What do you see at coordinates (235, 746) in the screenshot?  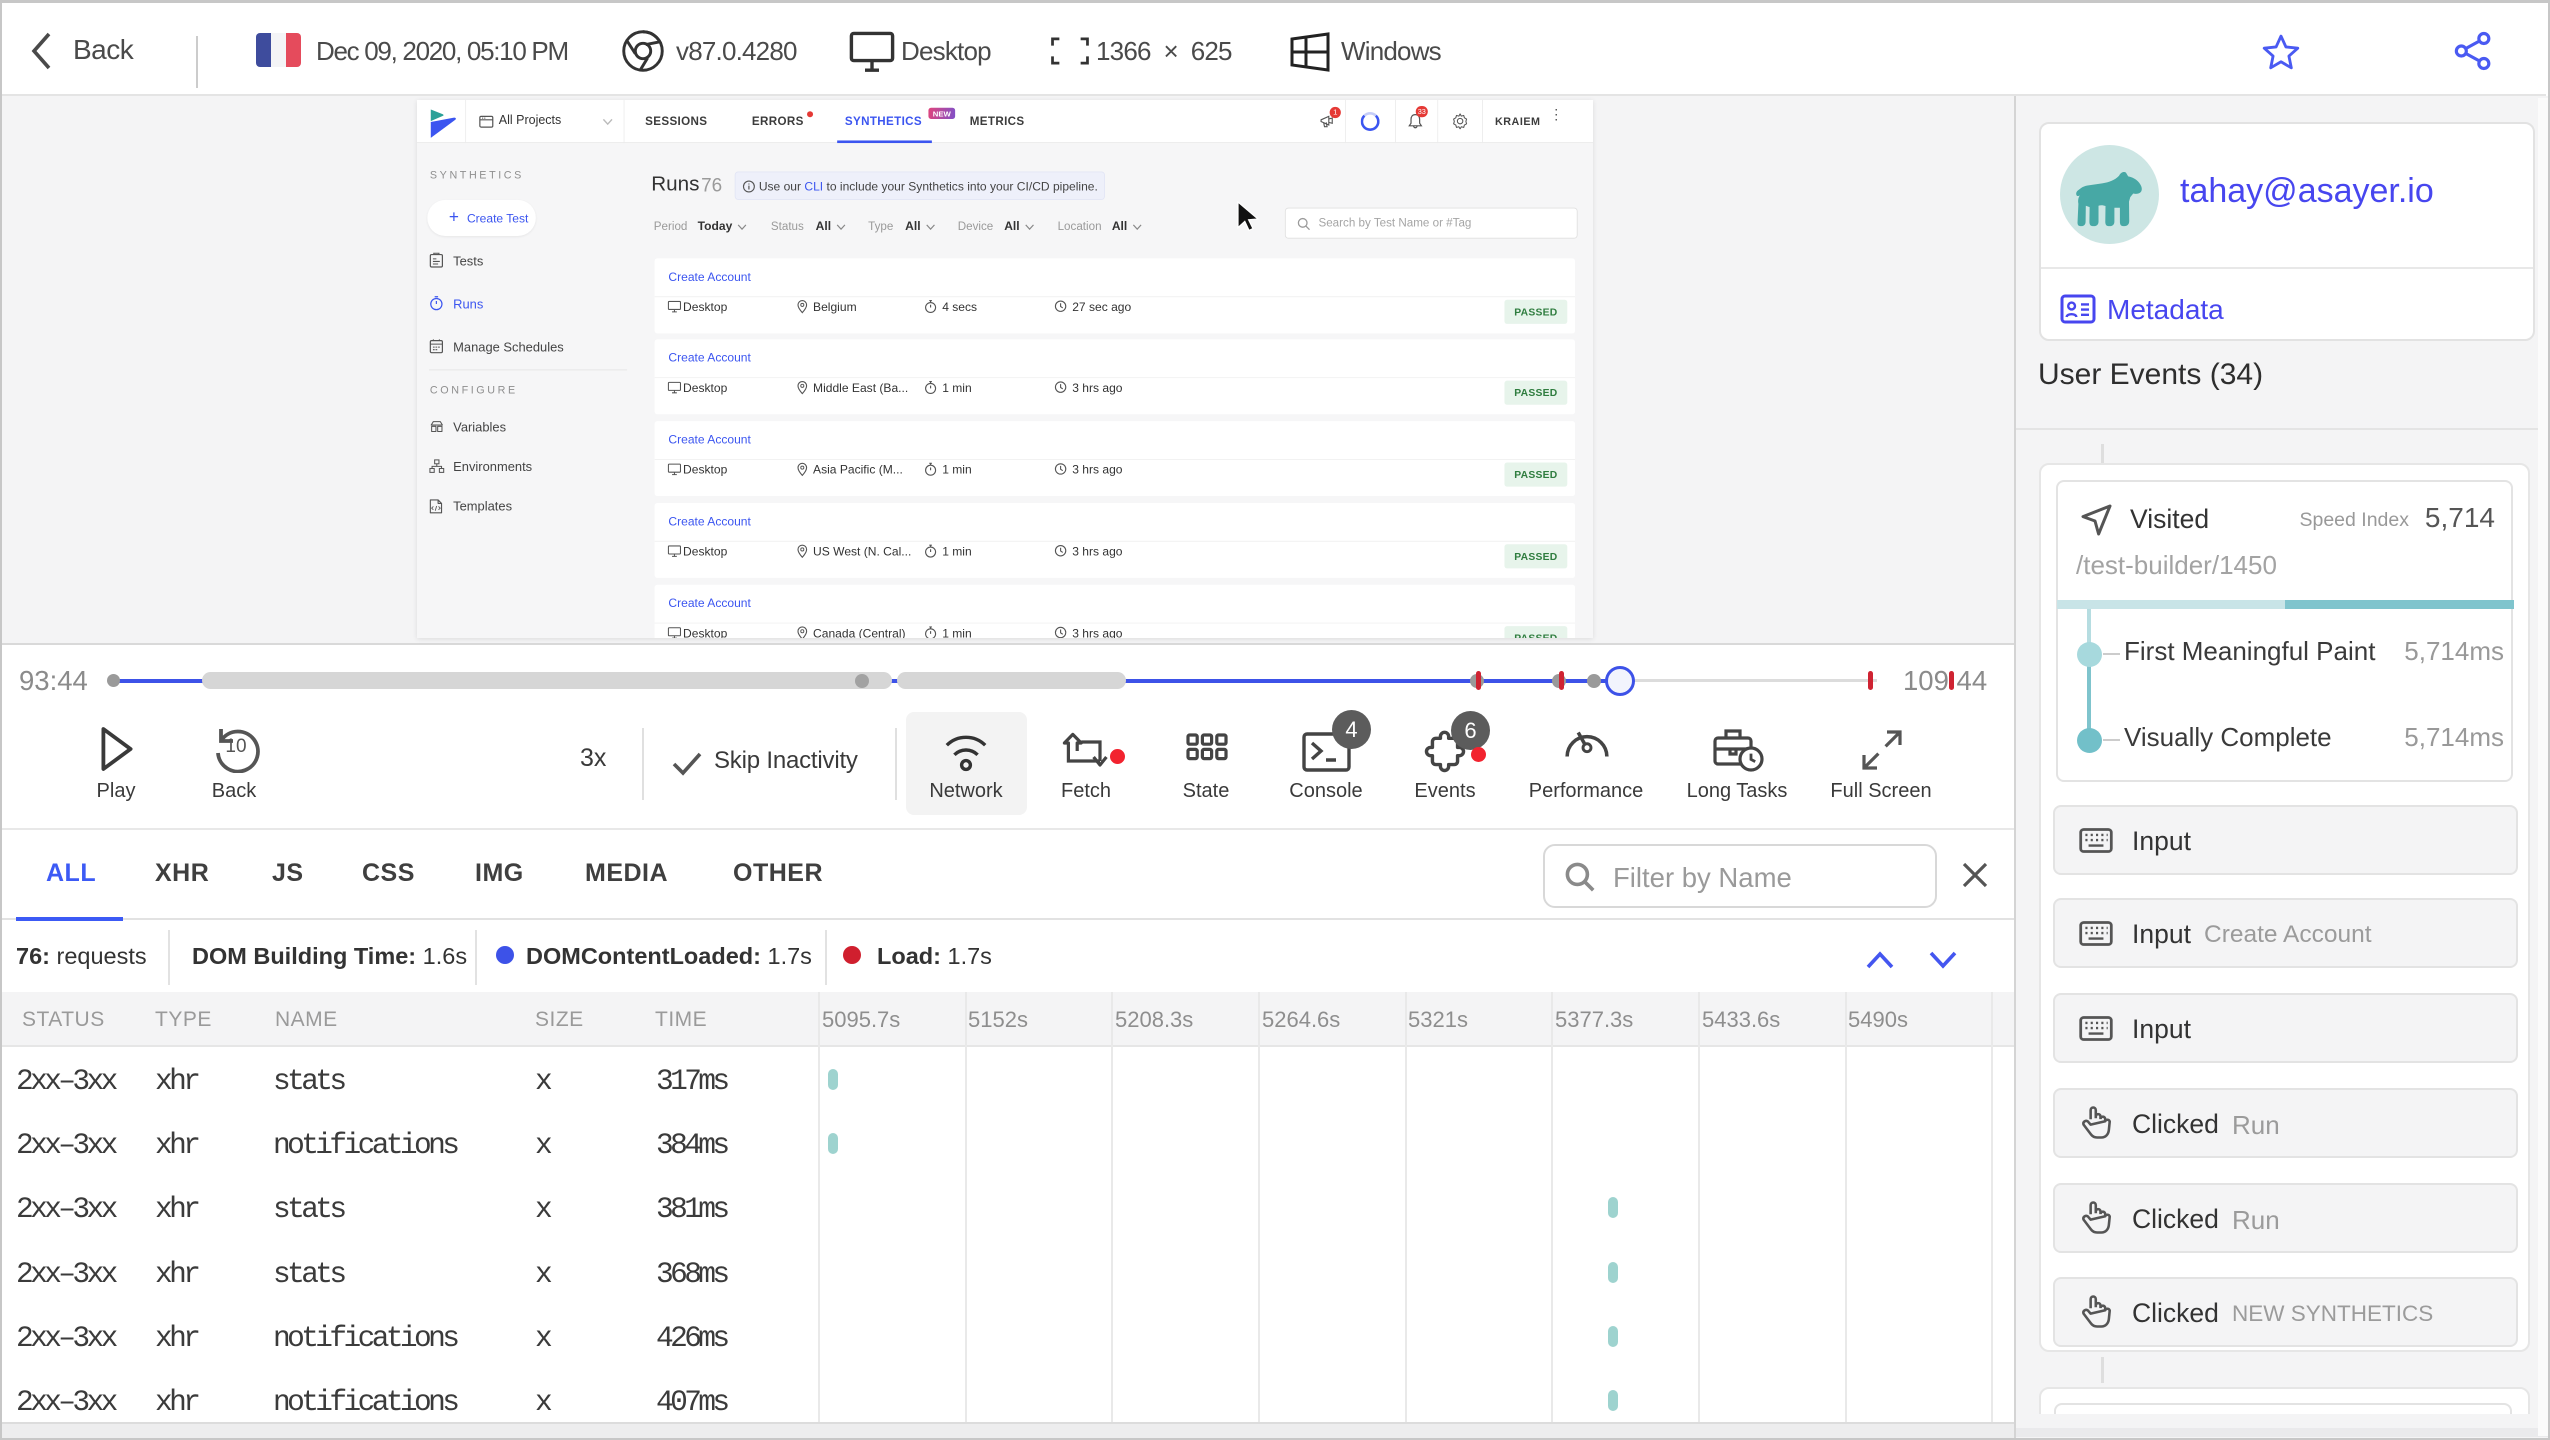 I see `svg-text: 10` at bounding box center [235, 746].